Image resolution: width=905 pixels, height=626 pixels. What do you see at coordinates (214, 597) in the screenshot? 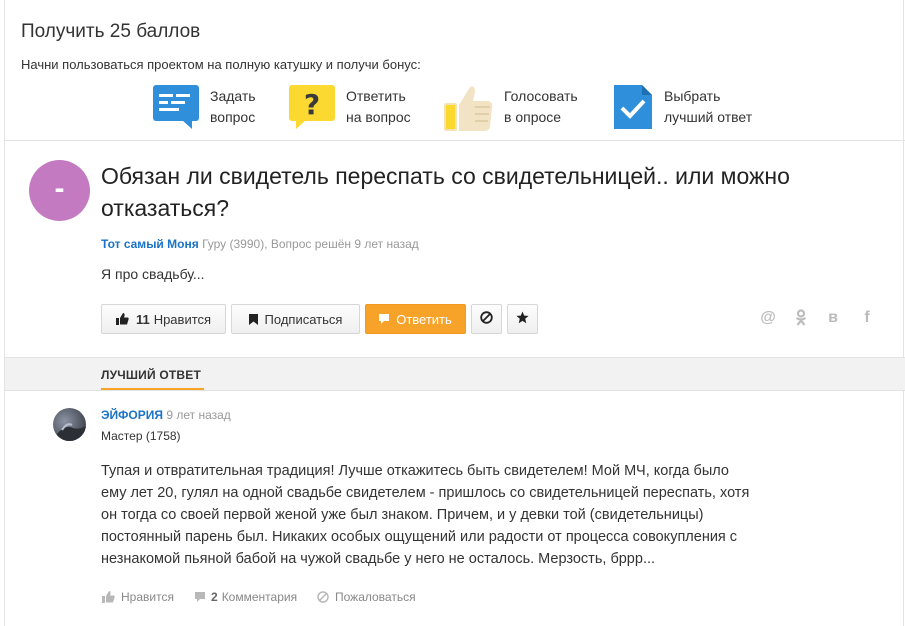
I see `answer-comments-count: 2` at bounding box center [214, 597].